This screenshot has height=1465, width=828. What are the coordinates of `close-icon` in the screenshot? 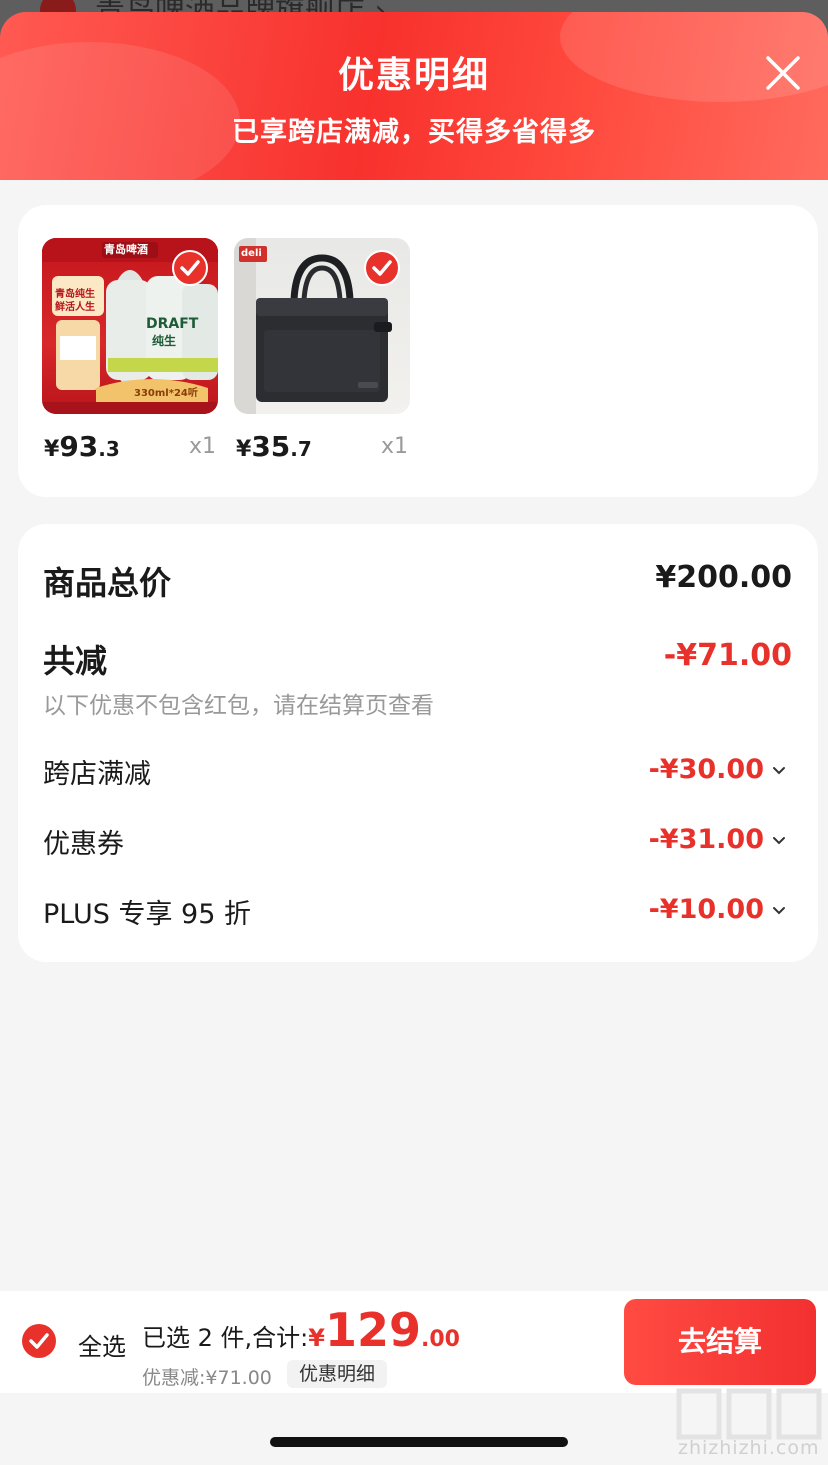 It's located at (783, 73).